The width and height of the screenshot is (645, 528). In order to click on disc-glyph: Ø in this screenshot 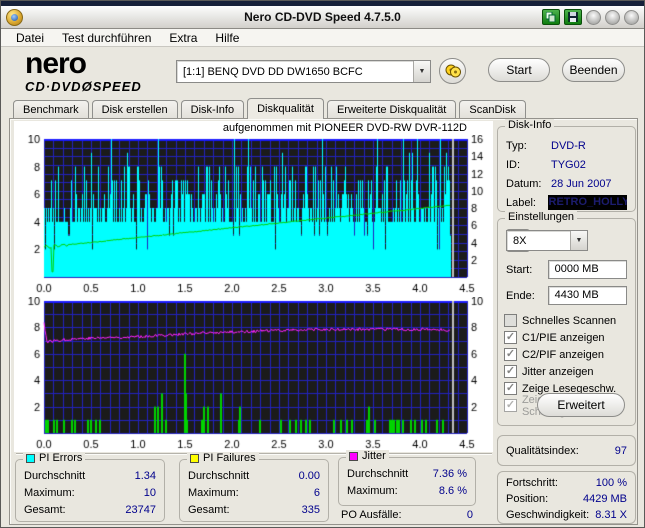, I will do `click(87, 86)`.